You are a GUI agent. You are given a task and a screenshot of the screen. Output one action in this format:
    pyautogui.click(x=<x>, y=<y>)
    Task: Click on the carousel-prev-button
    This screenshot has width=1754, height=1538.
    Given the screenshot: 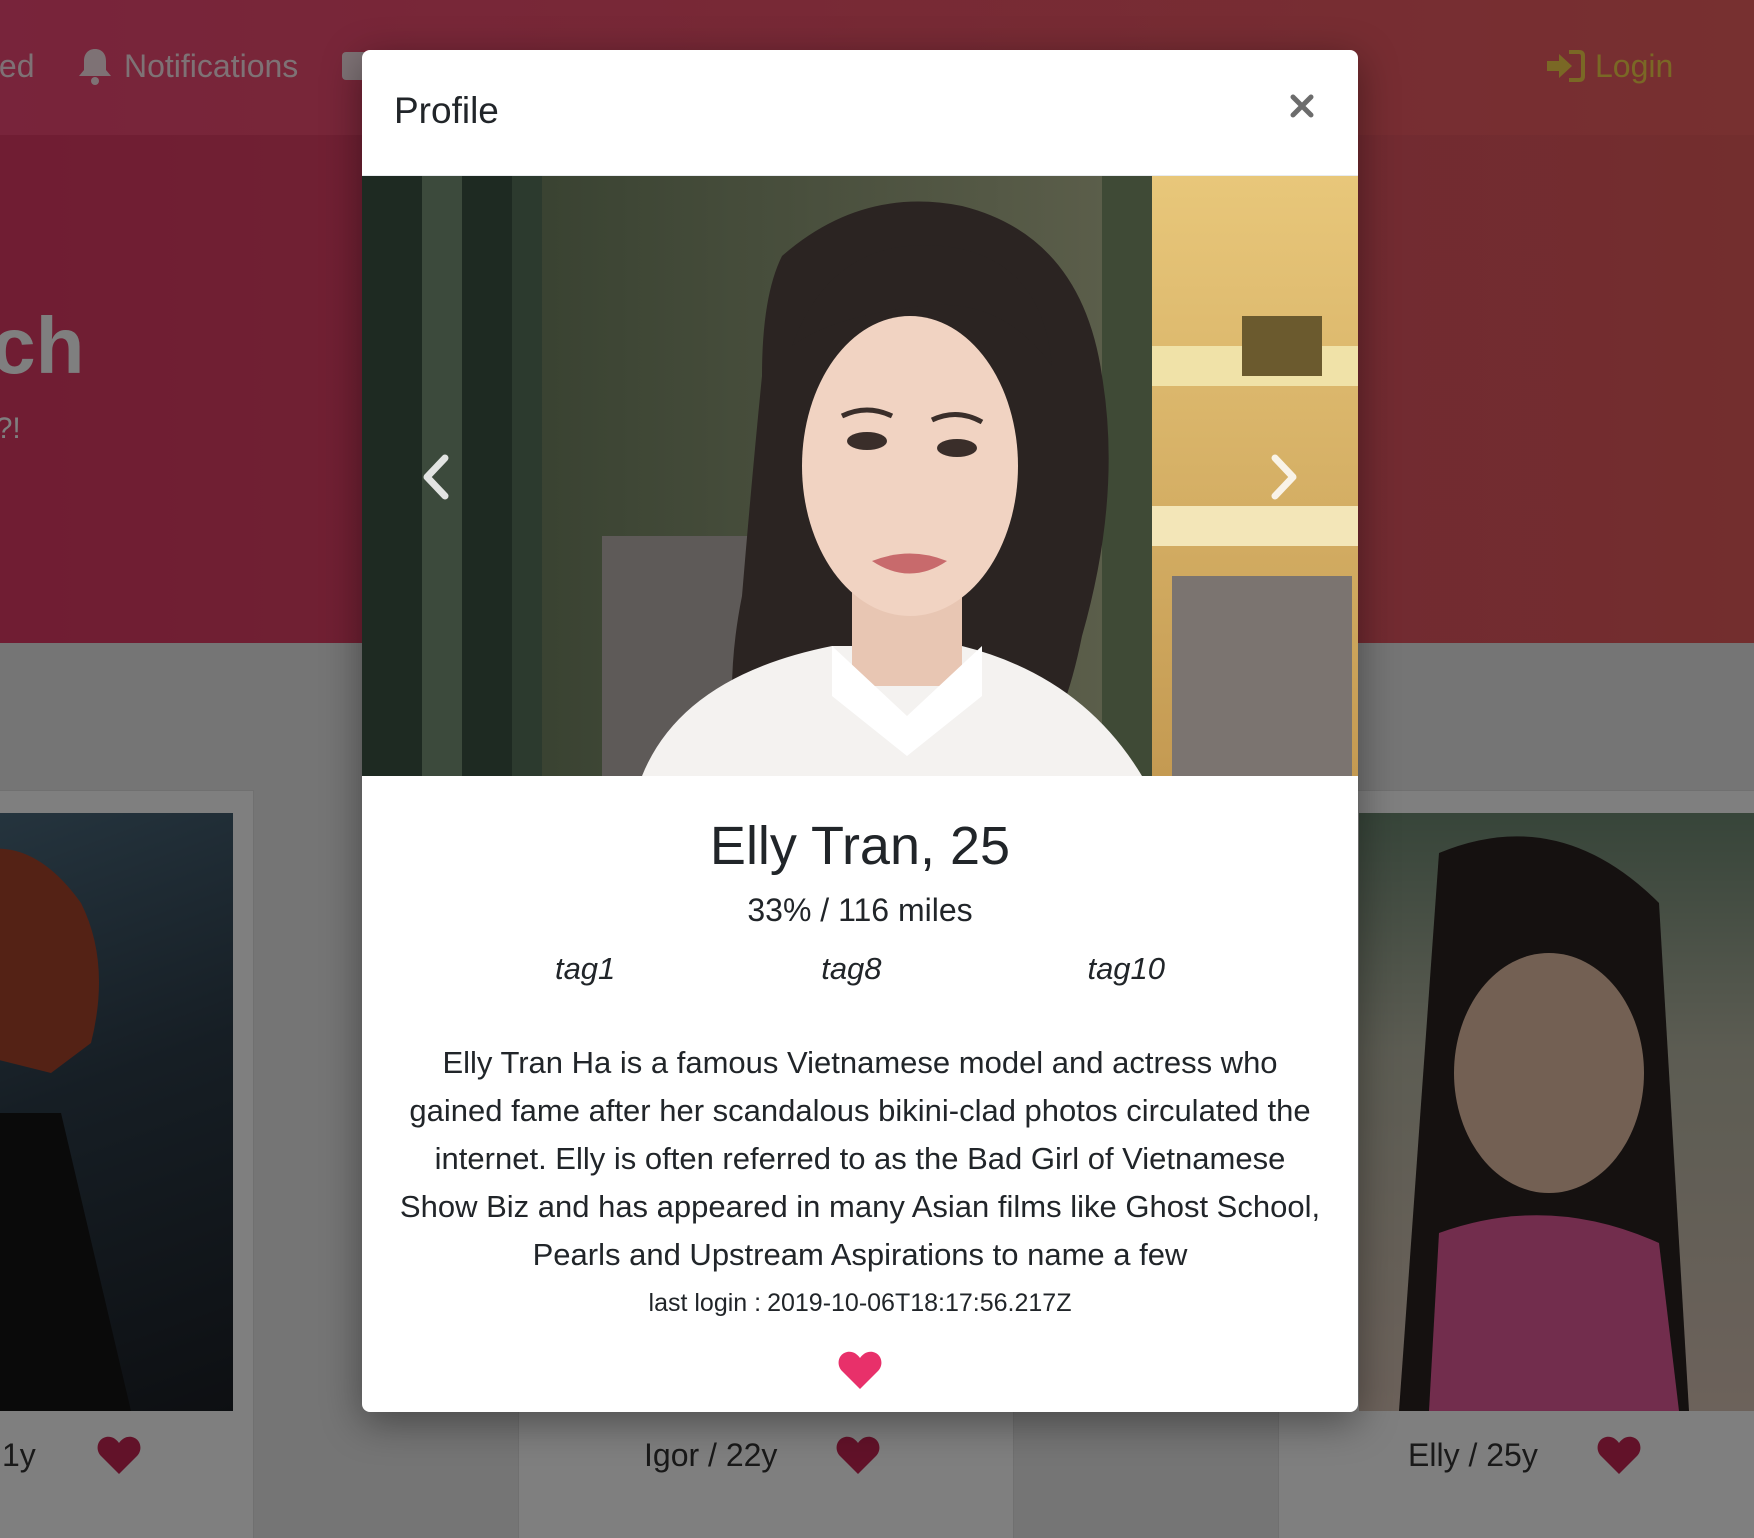 What is the action you would take?
    pyautogui.click(x=437, y=477)
    